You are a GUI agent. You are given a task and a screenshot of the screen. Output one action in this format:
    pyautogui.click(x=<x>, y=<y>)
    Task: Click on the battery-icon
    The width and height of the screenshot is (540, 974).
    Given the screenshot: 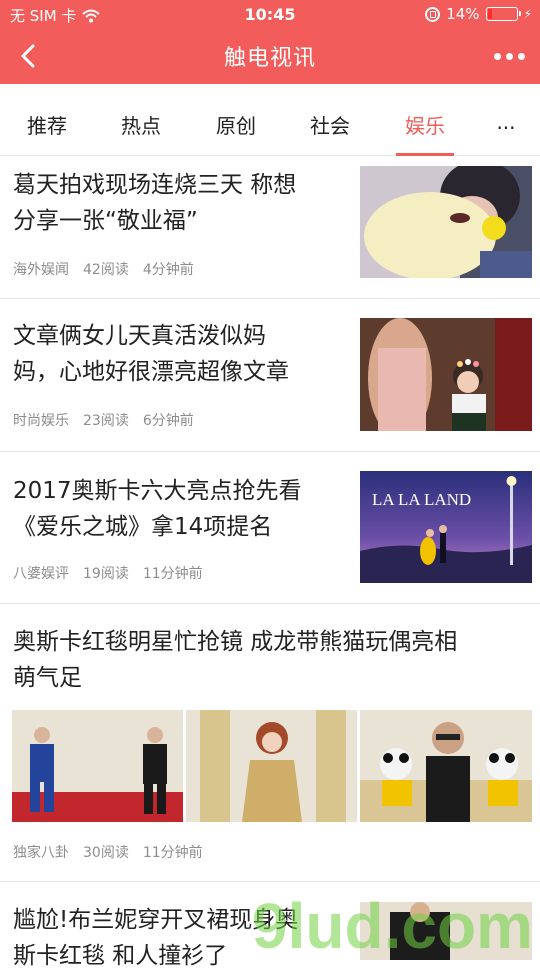 What is the action you would take?
    pyautogui.click(x=503, y=14)
    